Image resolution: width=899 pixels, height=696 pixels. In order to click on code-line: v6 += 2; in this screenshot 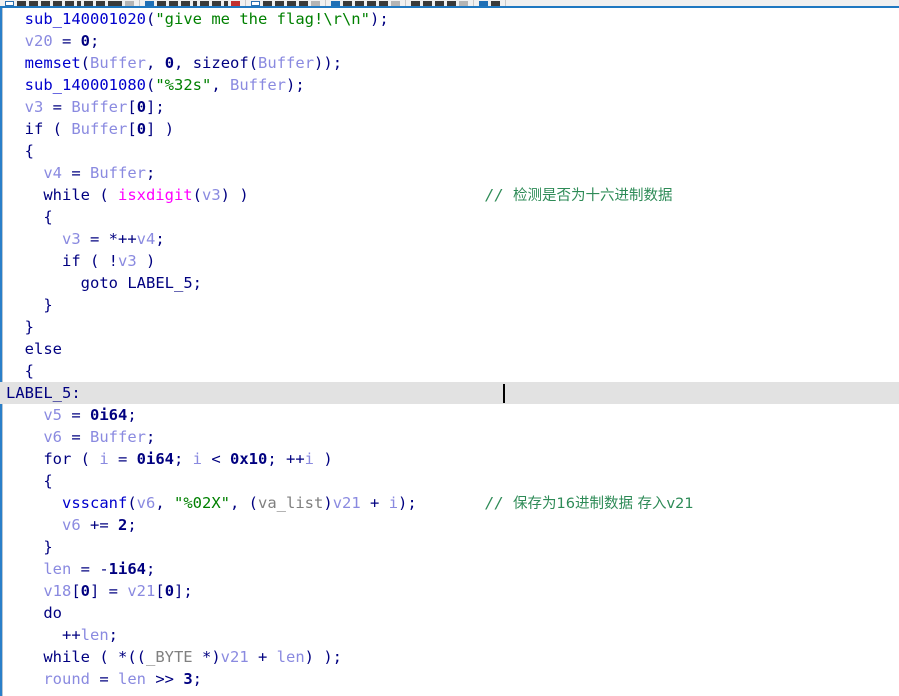, I will do `click(452, 525)`.